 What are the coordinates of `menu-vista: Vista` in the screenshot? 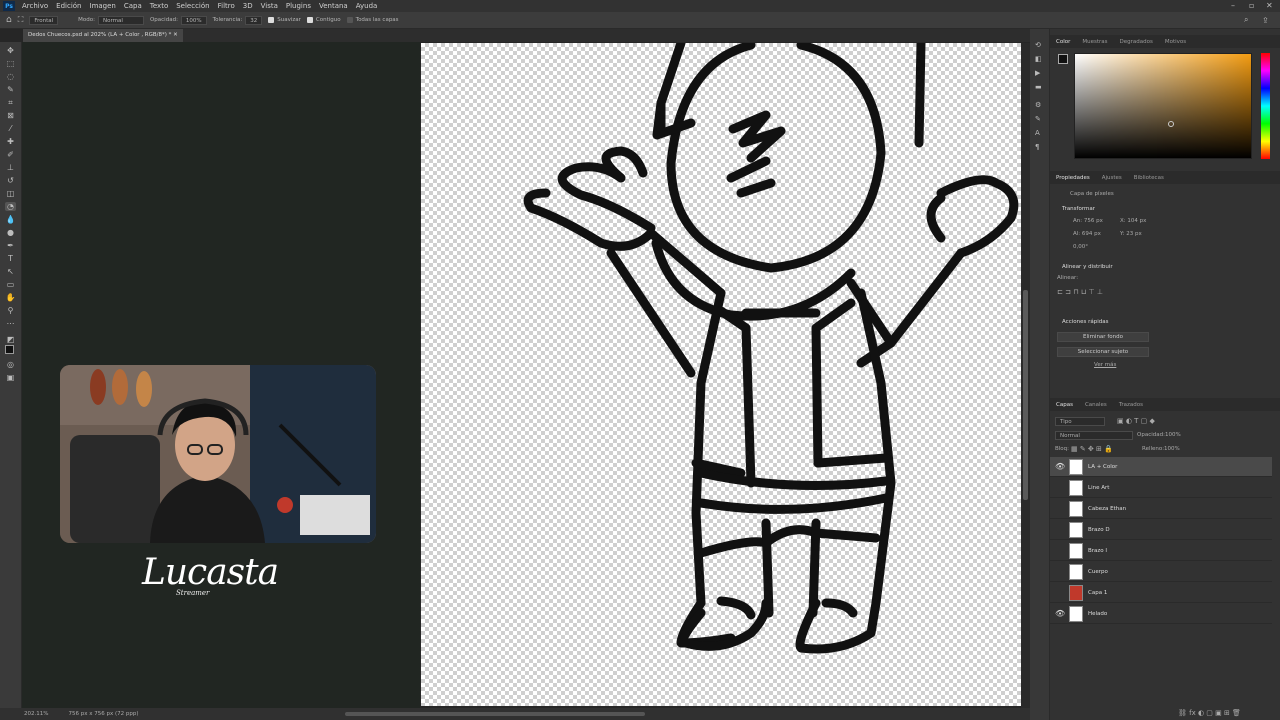 It's located at (269, 6).